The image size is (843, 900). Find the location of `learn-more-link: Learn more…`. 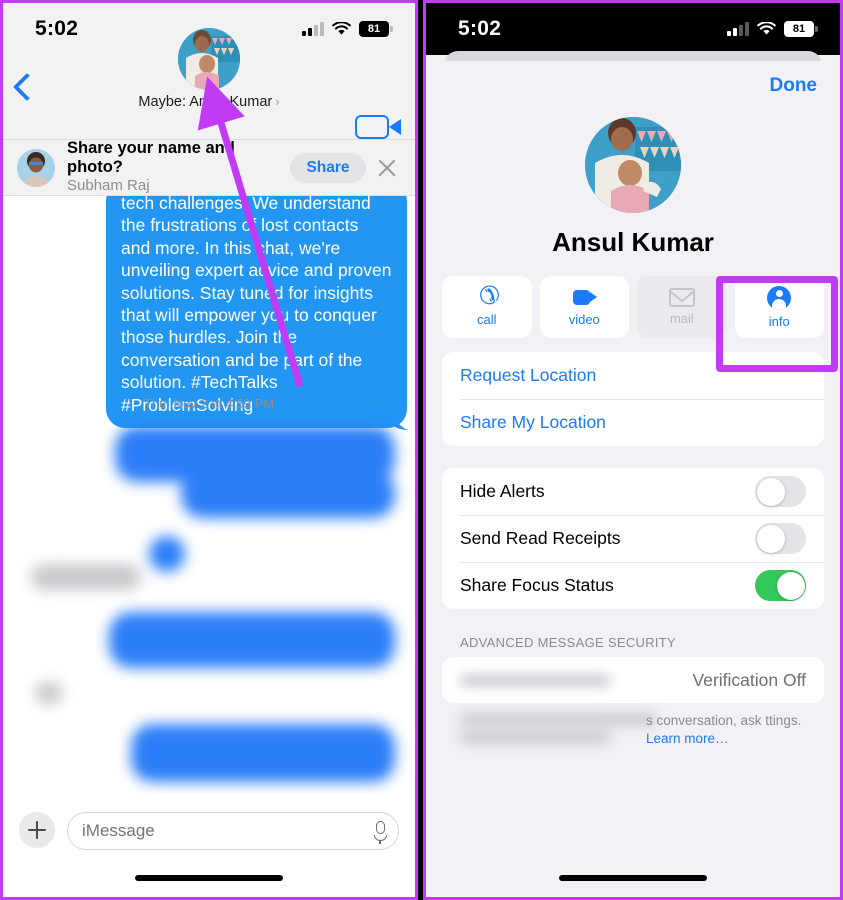

learn-more-link: Learn more… is located at coordinates (687, 738).